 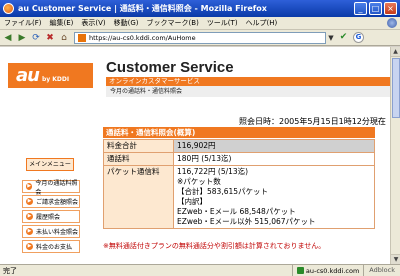 I want to click on secure-lock-icon, so click(x=300, y=270).